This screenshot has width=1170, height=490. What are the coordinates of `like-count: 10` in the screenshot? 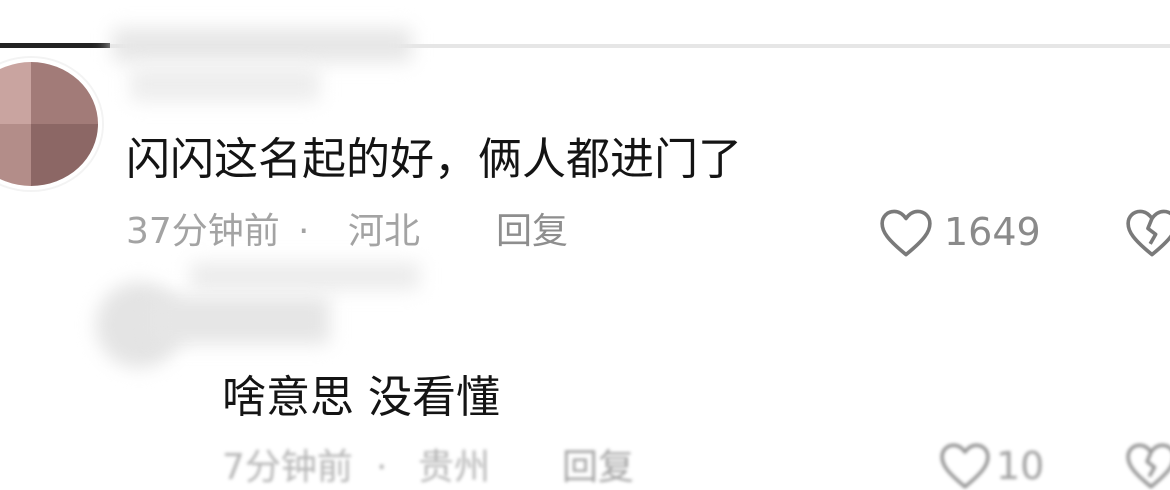 It's located at (1020, 466).